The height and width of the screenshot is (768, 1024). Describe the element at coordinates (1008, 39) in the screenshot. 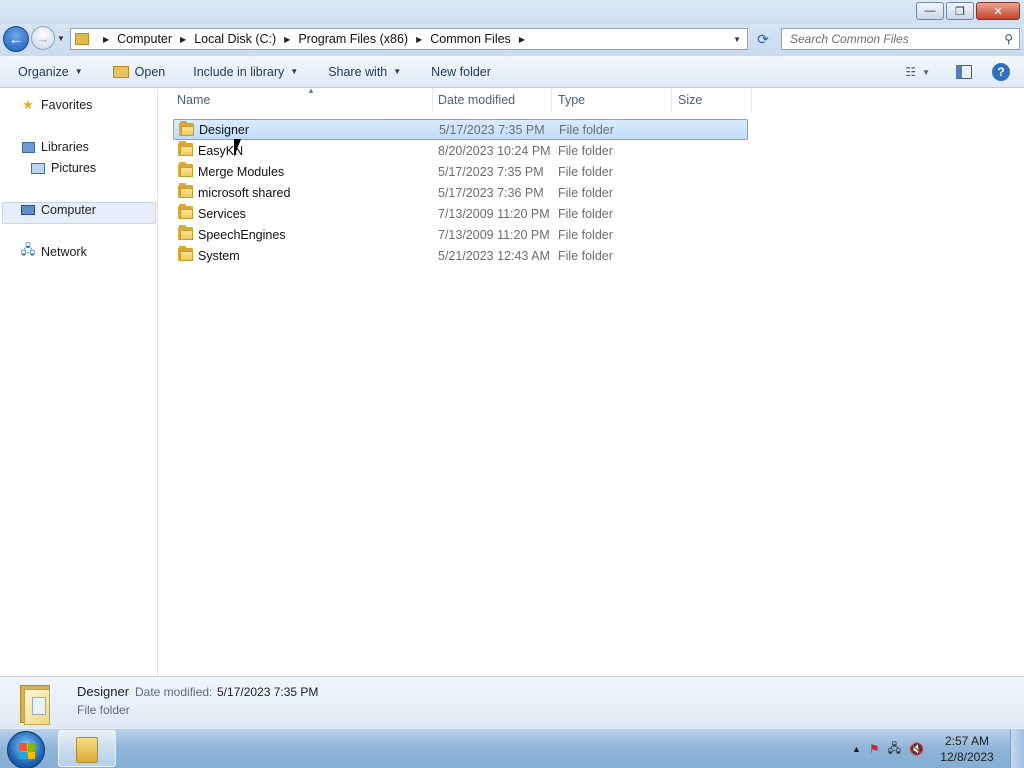

I see `search-icon: ⚲` at that location.